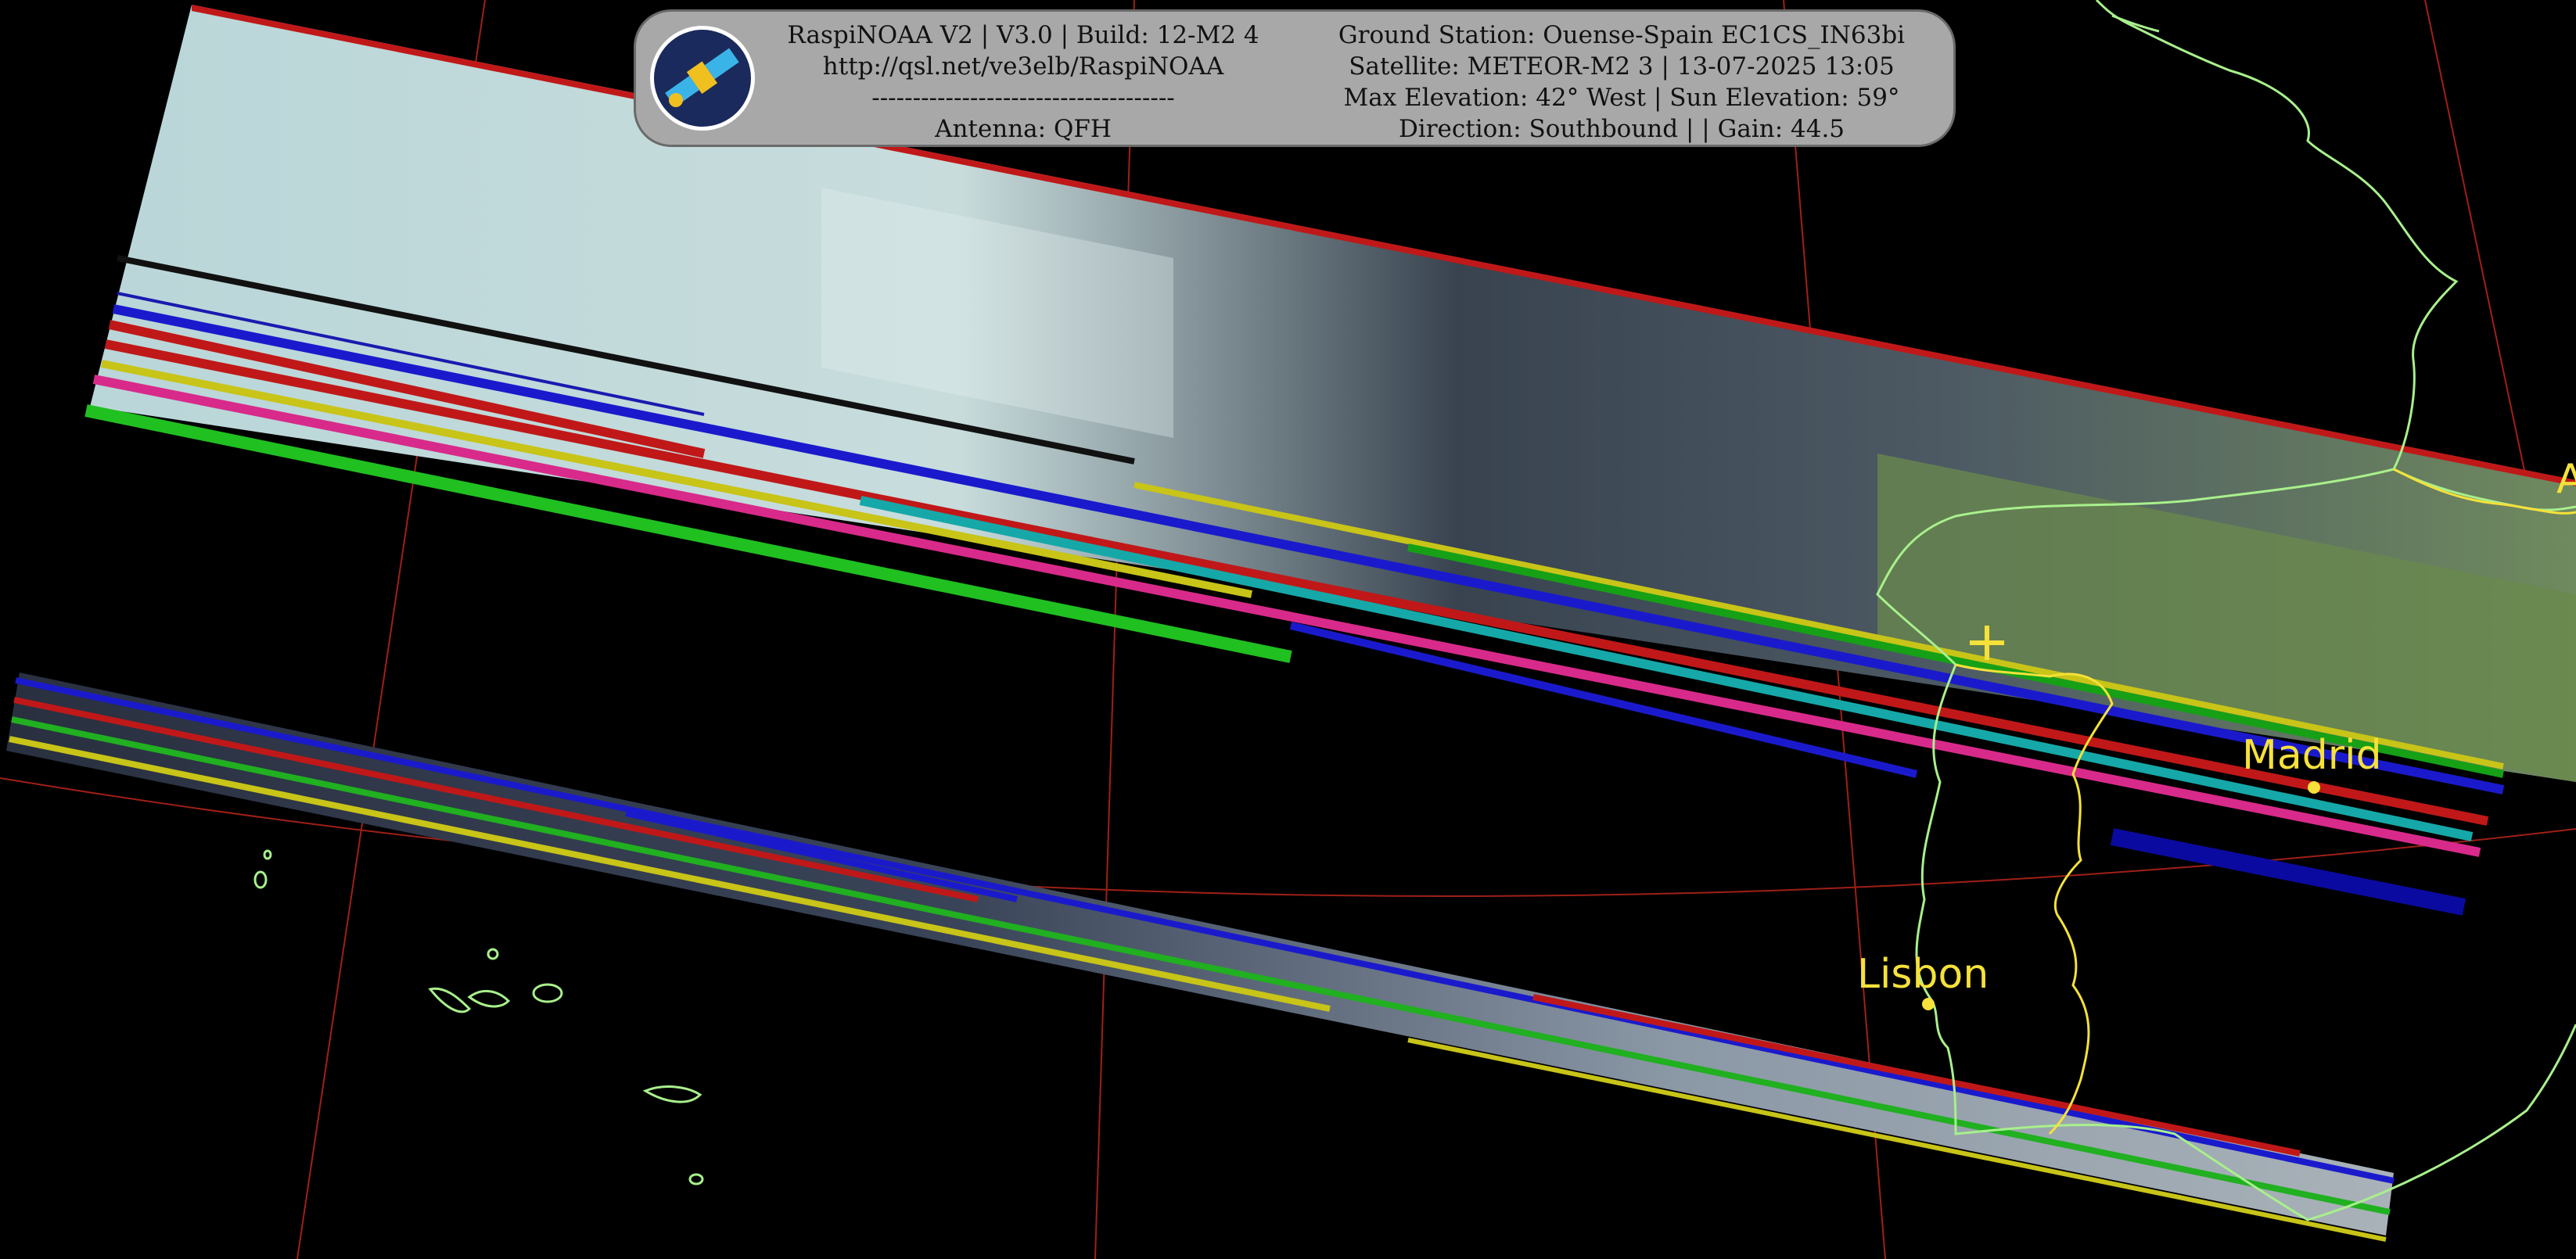 This screenshot has width=2576, height=1259. What do you see at coordinates (2314, 788) in the screenshot?
I see `madrid-dot` at bounding box center [2314, 788].